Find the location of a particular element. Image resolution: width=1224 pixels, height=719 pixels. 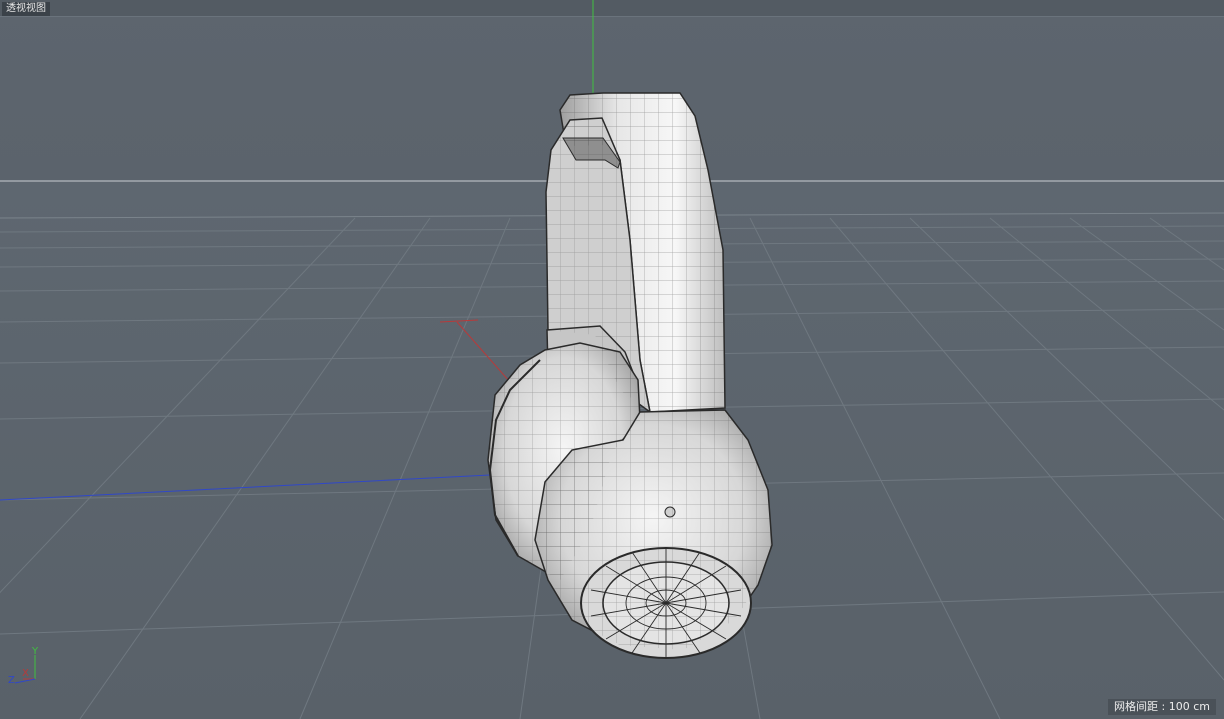

axis-gizmo-icon: Y X Z is located at coordinates (27, 667).